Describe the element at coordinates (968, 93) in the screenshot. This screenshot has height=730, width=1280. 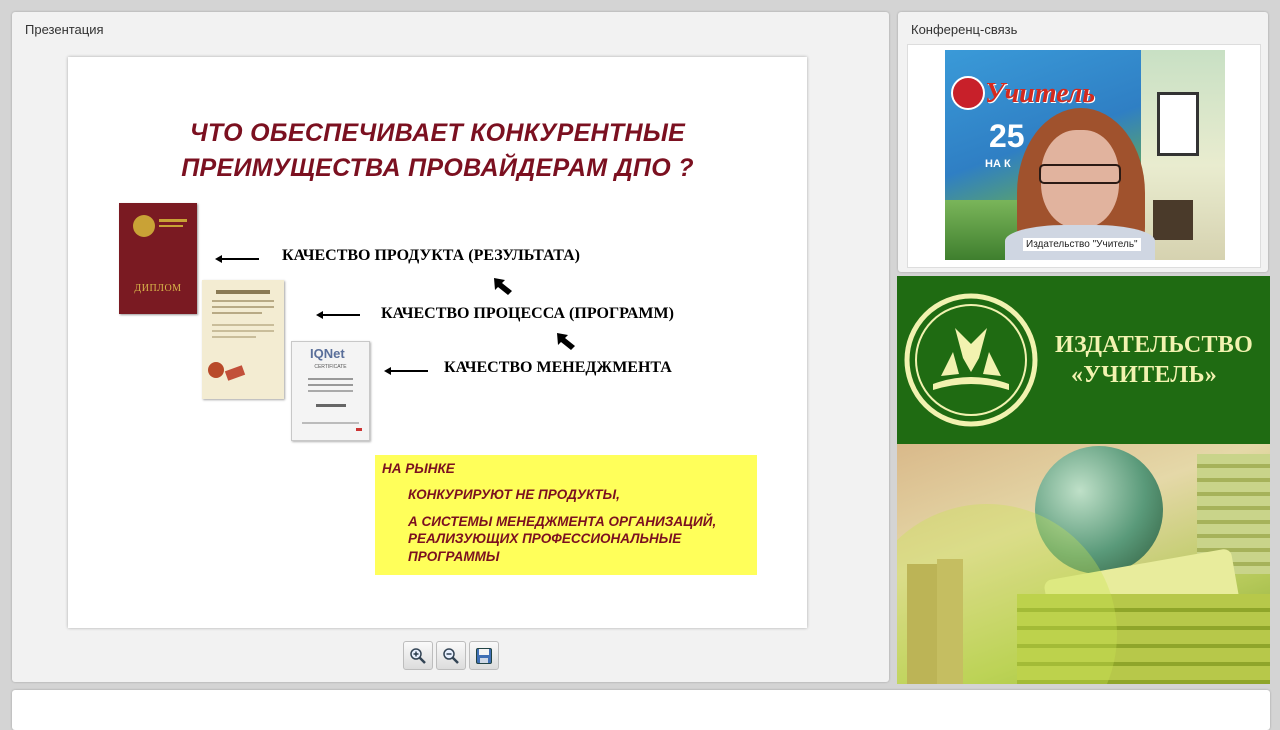
I see `poster-logo-icon` at that location.